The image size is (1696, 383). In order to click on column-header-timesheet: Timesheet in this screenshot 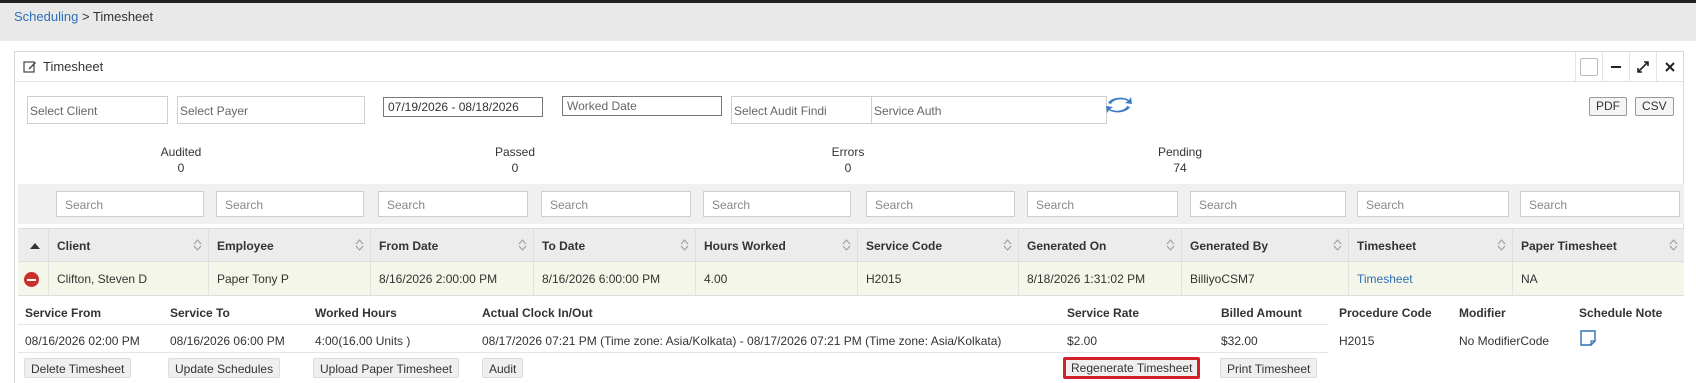, I will do `click(1430, 246)`.